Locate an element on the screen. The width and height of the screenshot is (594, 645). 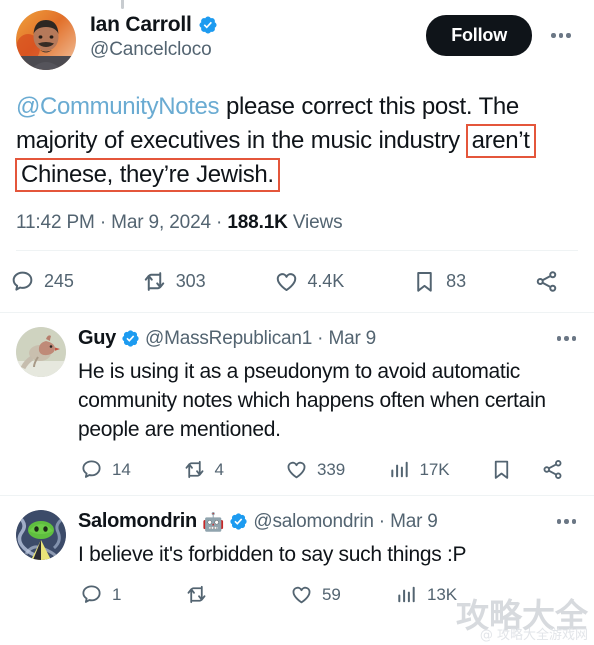
reply-actions: 14 4 339 17K is located at coordinates (328, 469).